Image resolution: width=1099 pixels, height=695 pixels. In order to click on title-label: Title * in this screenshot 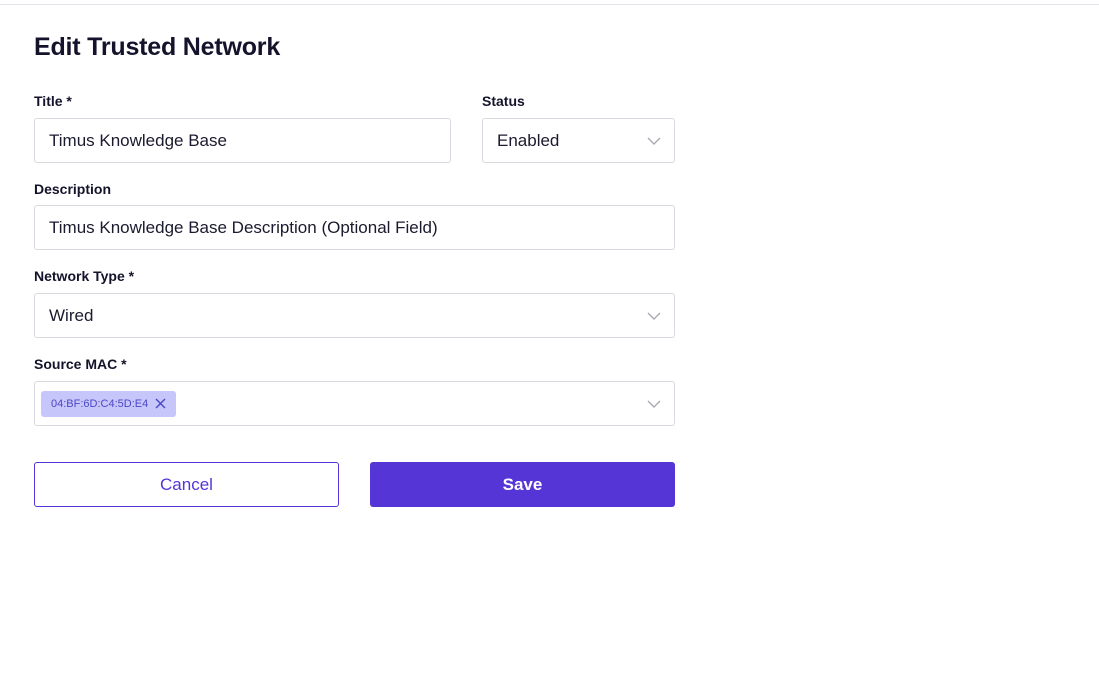, I will do `click(53, 101)`.